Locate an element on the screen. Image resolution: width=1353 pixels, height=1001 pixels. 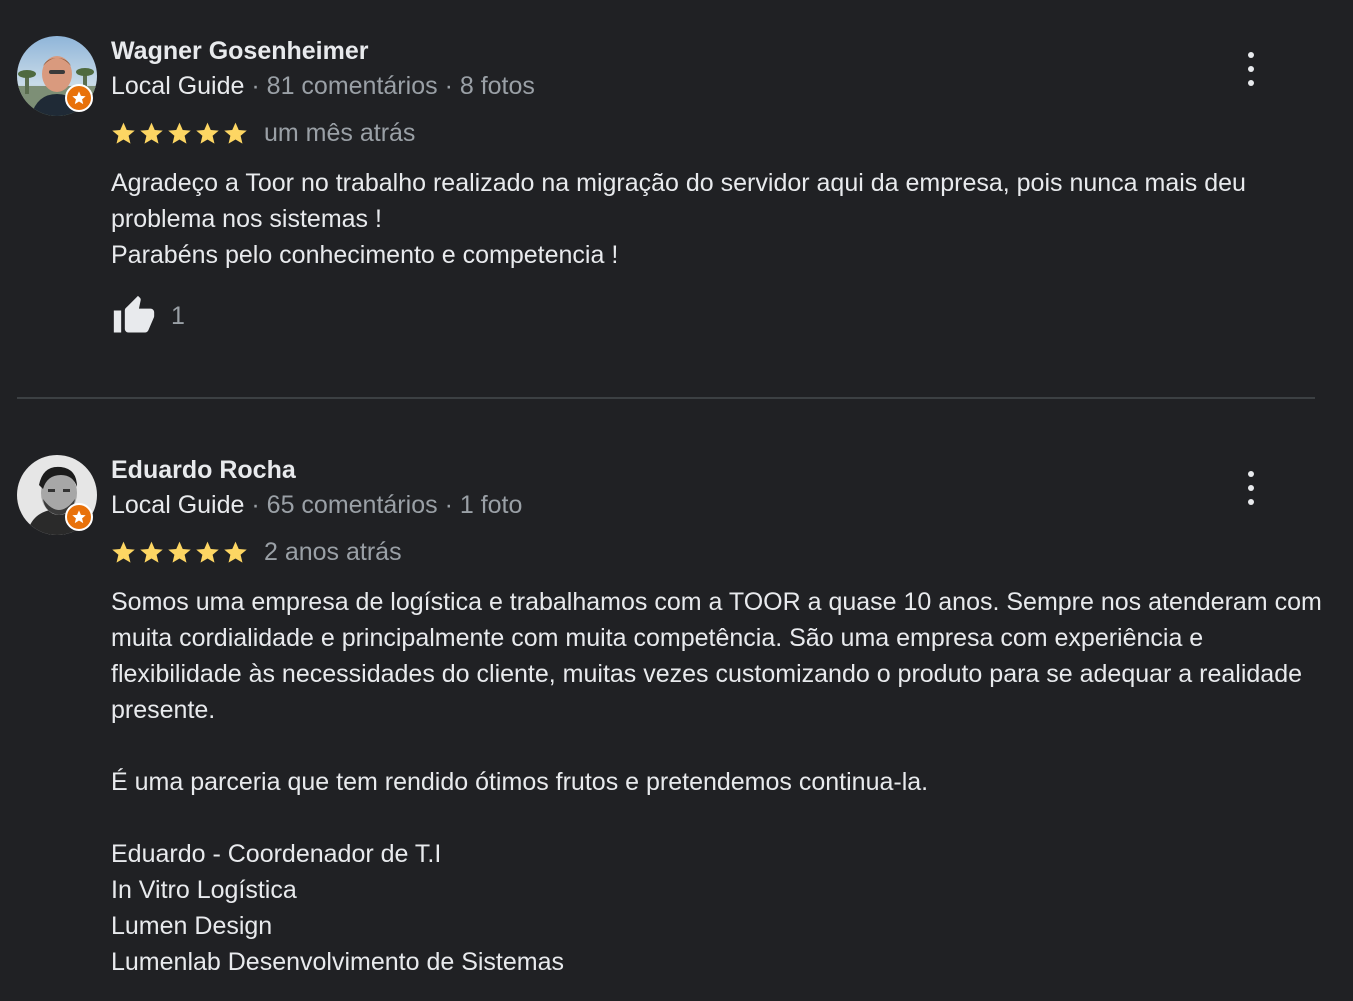
rating-row: 2 anos atrás is located at coordinates (256, 552).